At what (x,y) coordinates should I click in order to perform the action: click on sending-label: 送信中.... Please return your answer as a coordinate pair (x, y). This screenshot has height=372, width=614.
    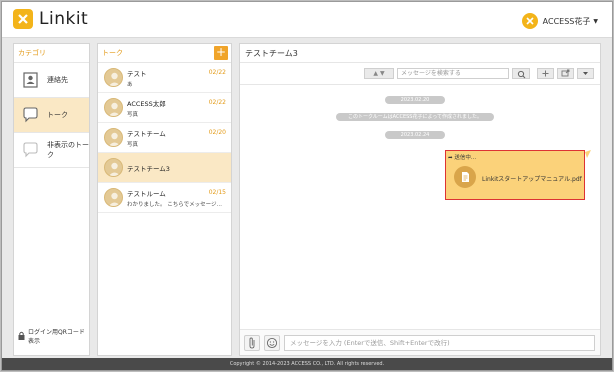
    Looking at the image, I should click on (465, 158).